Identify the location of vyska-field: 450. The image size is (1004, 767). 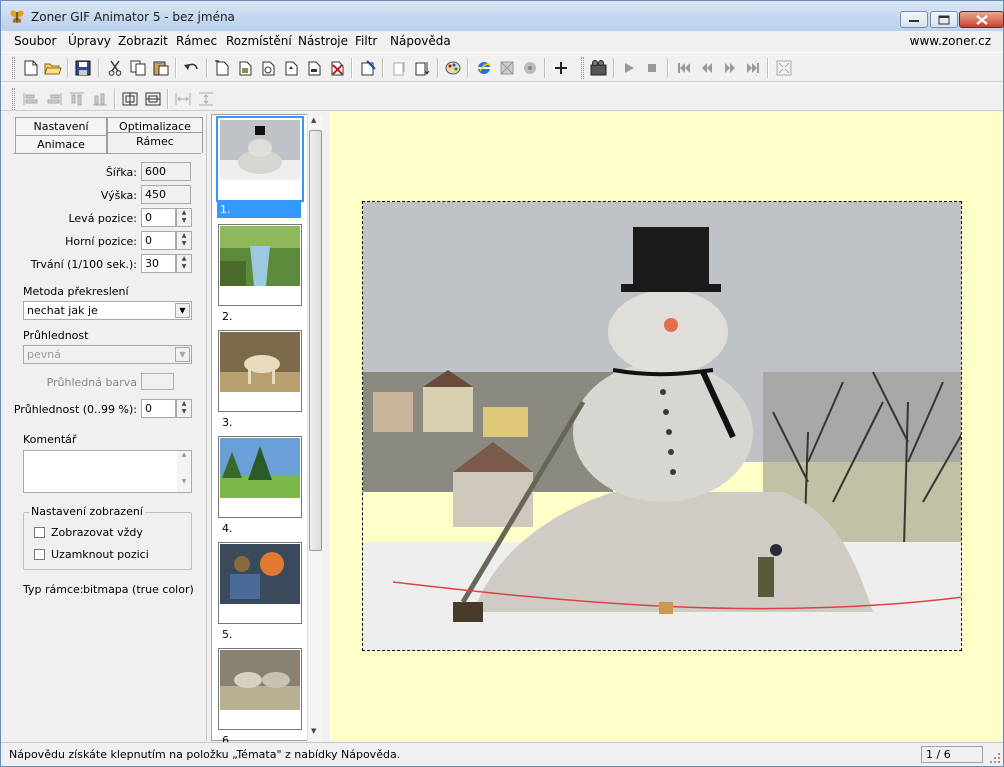
(166, 194).